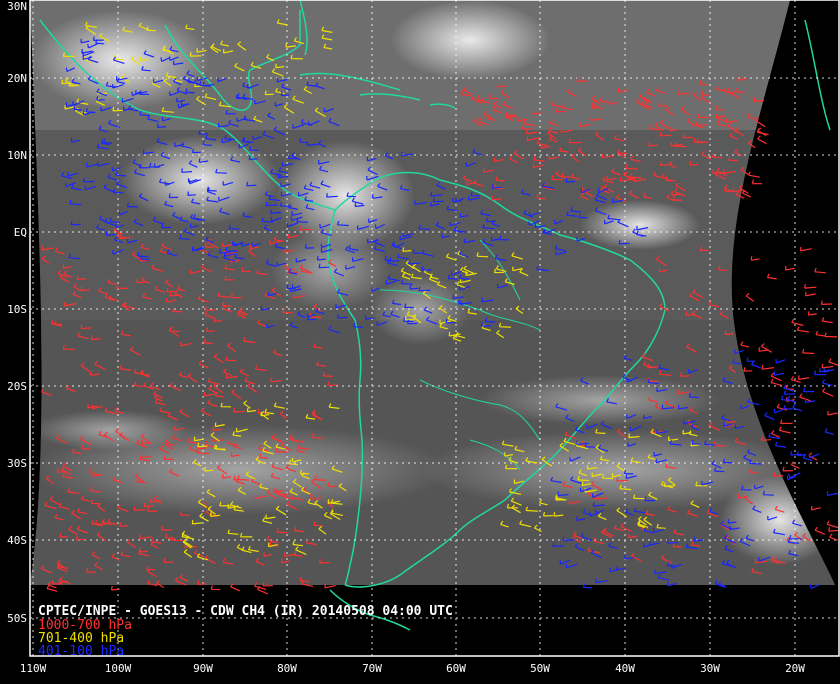 The width and height of the screenshot is (840, 684). I want to click on longitude-label: 100W, so click(118, 668).